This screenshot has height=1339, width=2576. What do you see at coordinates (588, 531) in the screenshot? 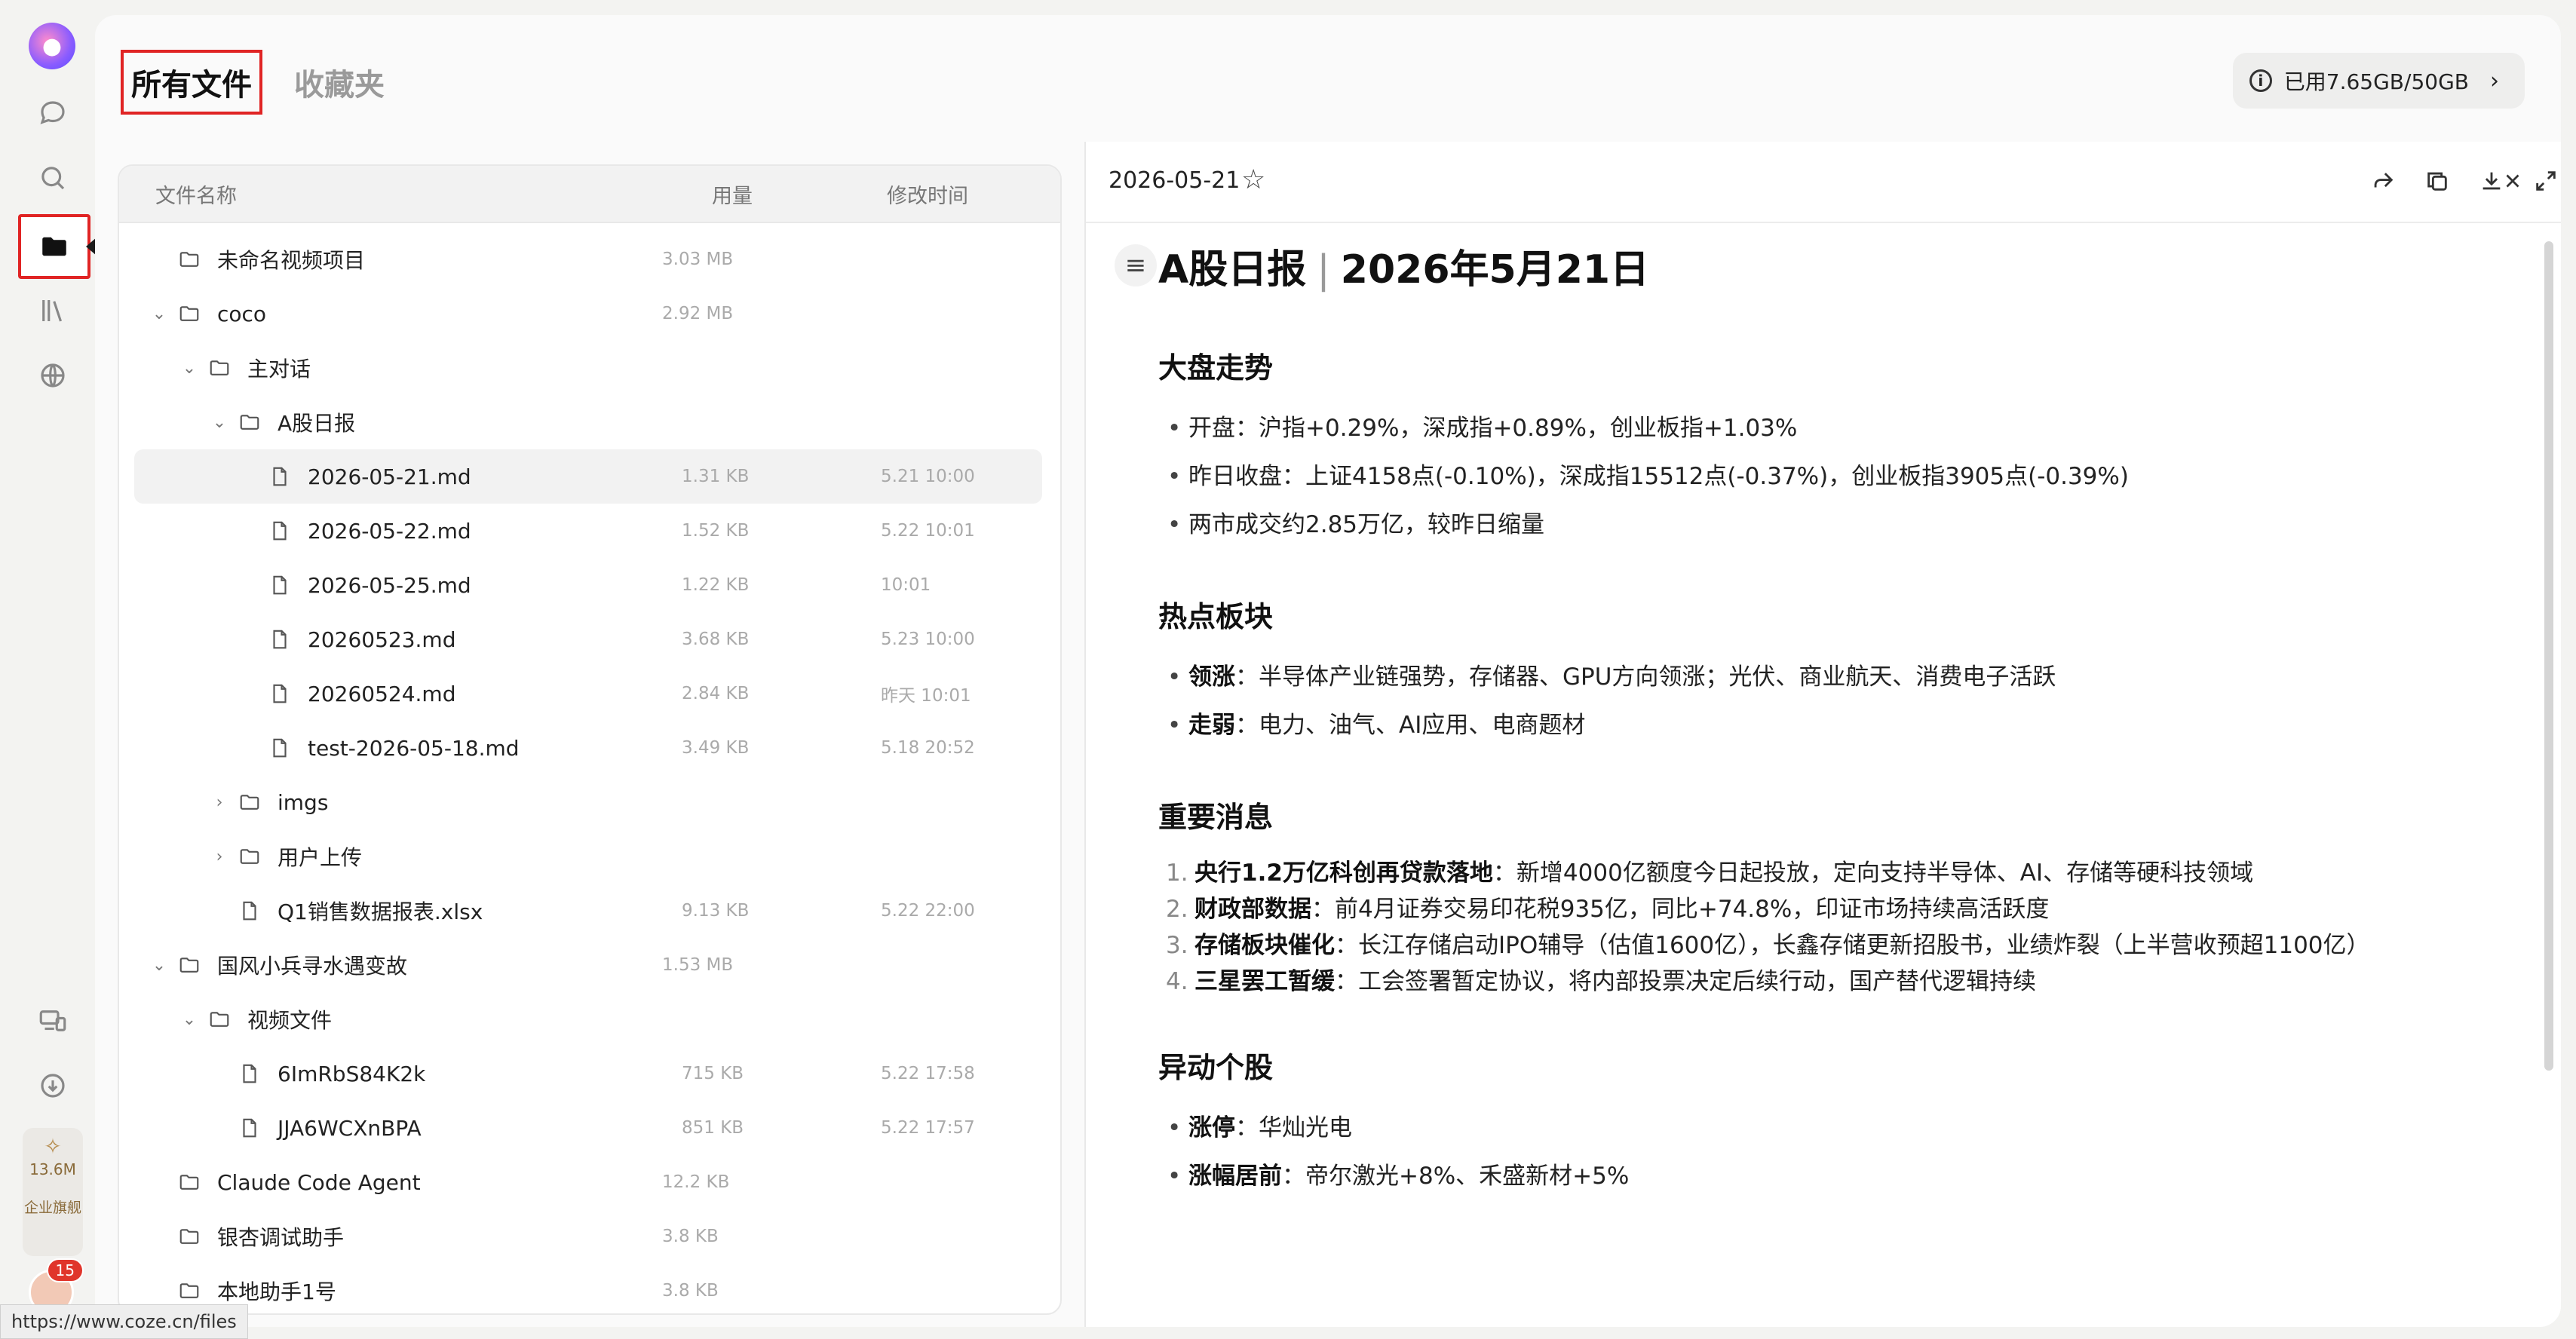
I see `file-row: 2026-05-22.md 1.52 KB 5.22 10:01` at bounding box center [588, 531].